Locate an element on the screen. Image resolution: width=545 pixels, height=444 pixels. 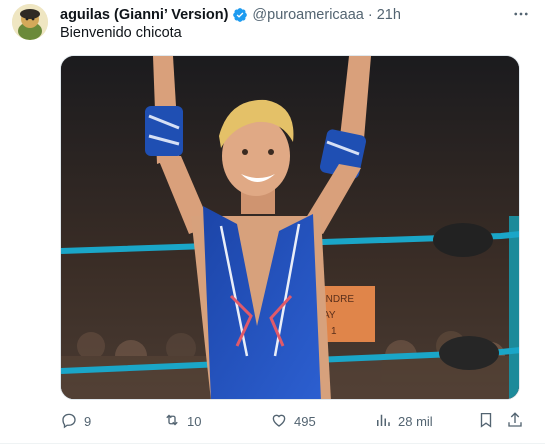
views-button: 28 mil is located at coordinates (403, 421).